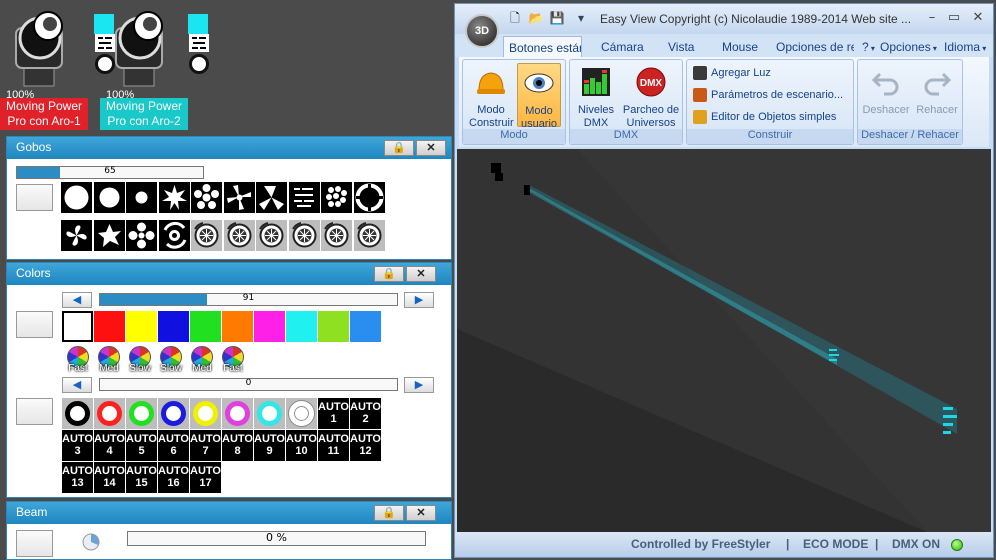 The image size is (996, 560). I want to click on open-folder-icon: 📂, so click(536, 18).